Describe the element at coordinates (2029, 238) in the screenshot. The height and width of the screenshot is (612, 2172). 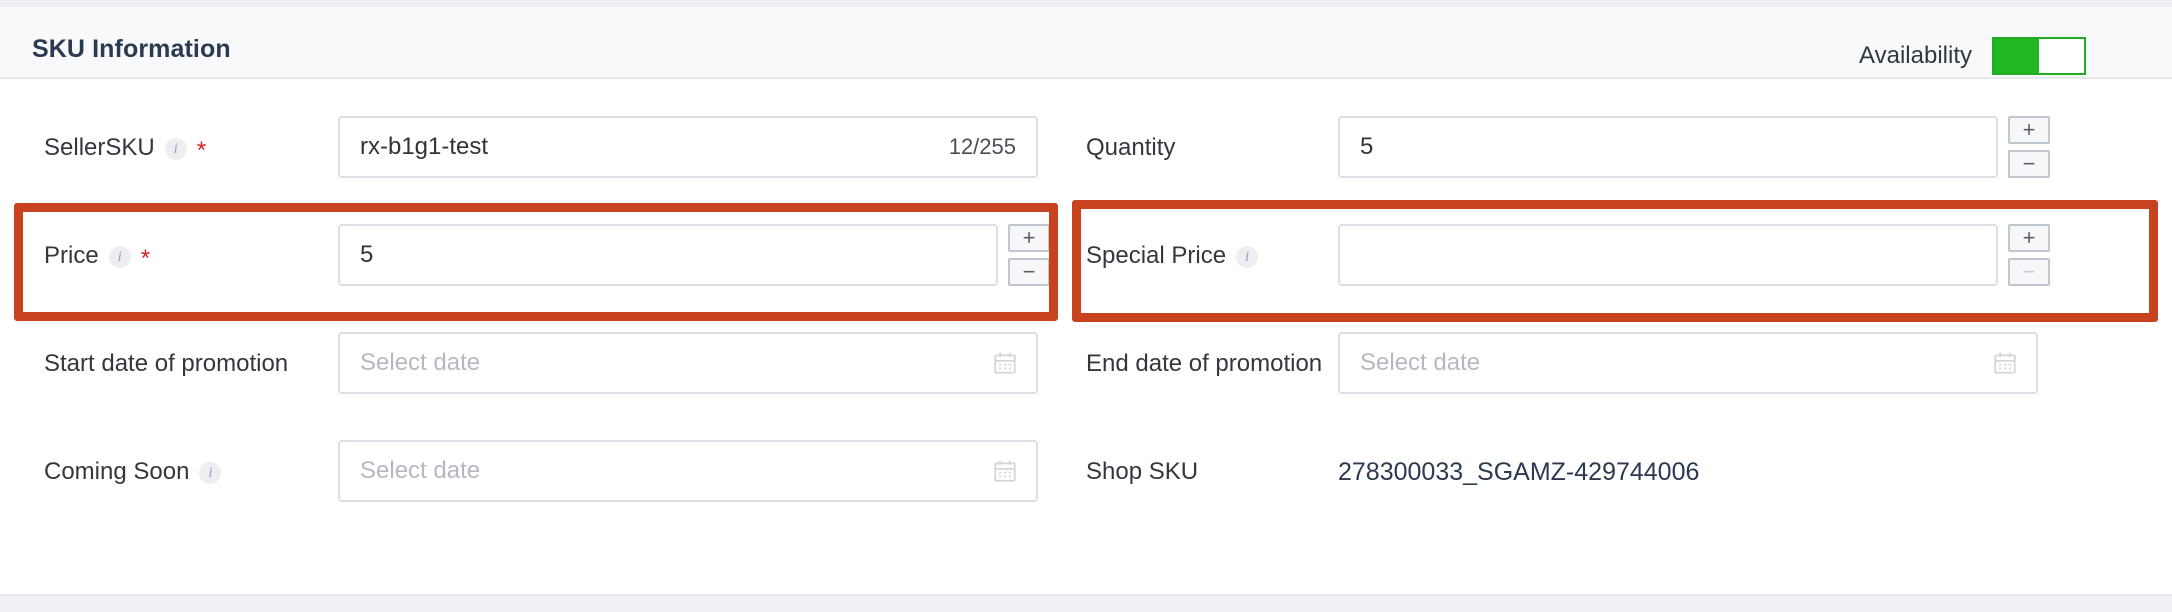
I see `special-price-increment-button: +` at that location.